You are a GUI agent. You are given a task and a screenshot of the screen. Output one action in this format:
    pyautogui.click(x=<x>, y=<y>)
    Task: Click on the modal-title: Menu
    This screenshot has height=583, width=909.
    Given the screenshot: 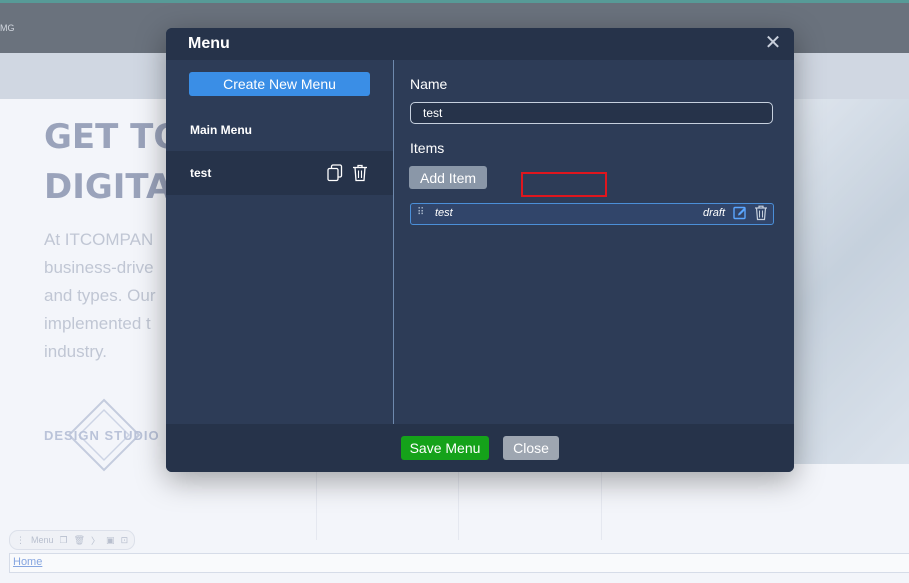 What is the action you would take?
    pyautogui.click(x=209, y=43)
    